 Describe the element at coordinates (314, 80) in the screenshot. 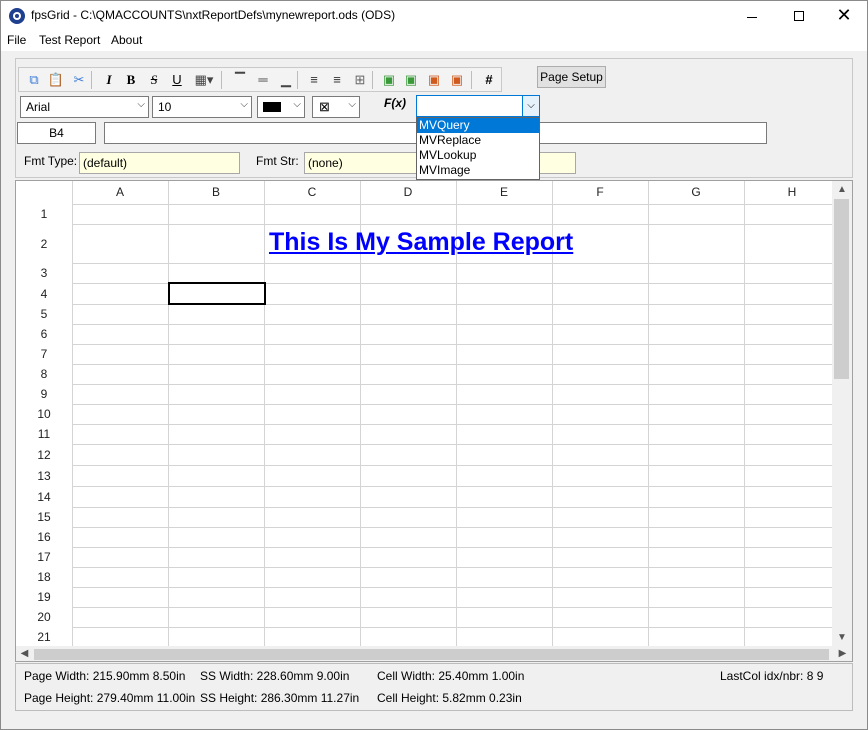

I see `align-left-button: ≡` at that location.